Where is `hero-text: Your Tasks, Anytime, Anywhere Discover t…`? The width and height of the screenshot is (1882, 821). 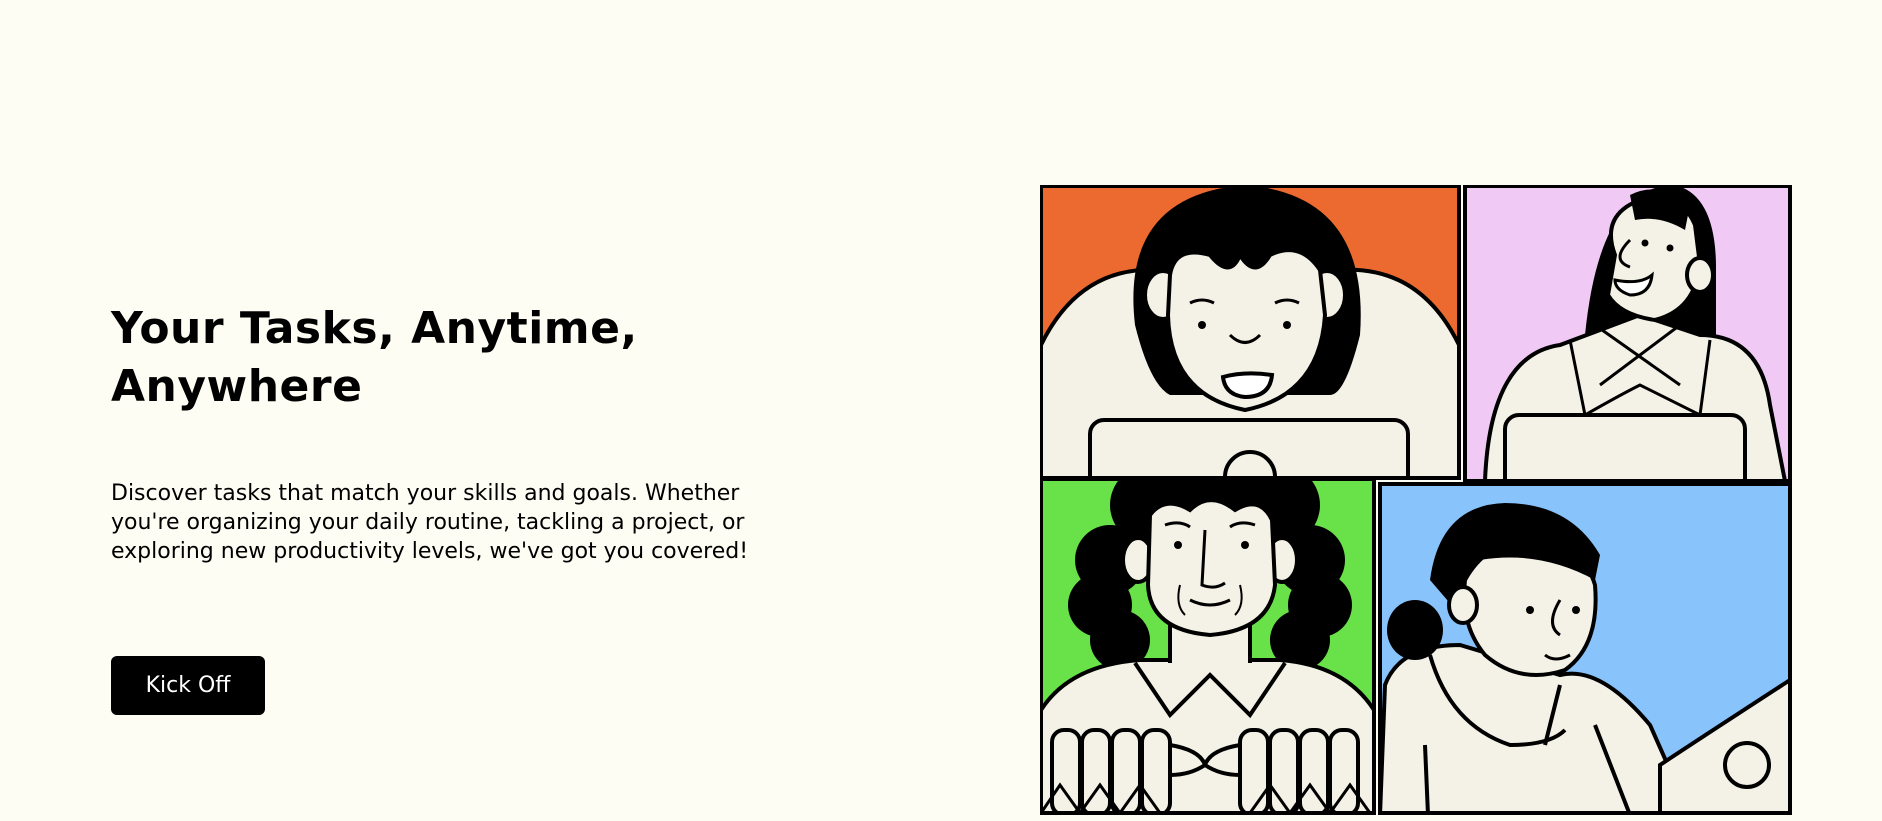
hero-text: Your Tasks, Anytime, Anywhere Discover t… is located at coordinates (451, 433).